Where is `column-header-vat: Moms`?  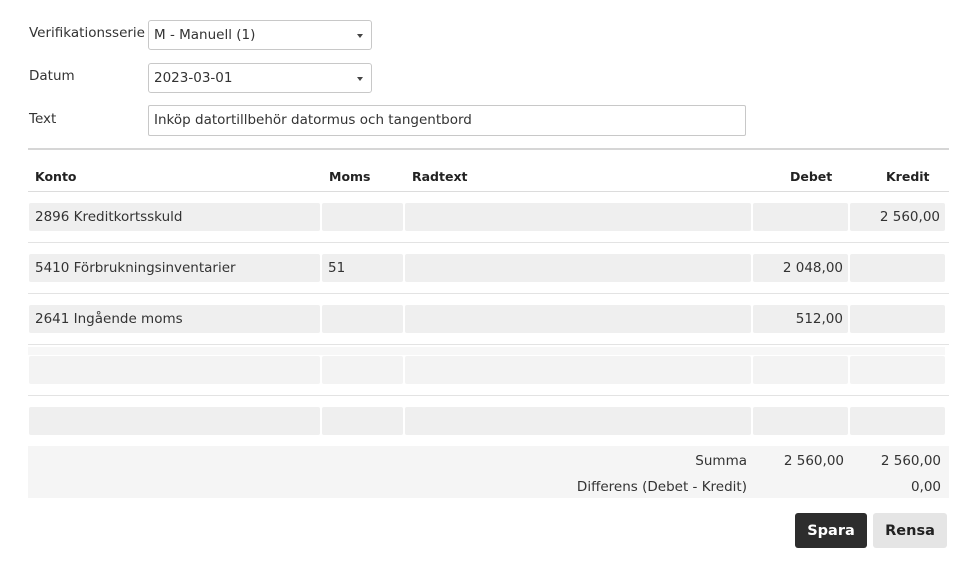
column-header-vat: Moms is located at coordinates (350, 176).